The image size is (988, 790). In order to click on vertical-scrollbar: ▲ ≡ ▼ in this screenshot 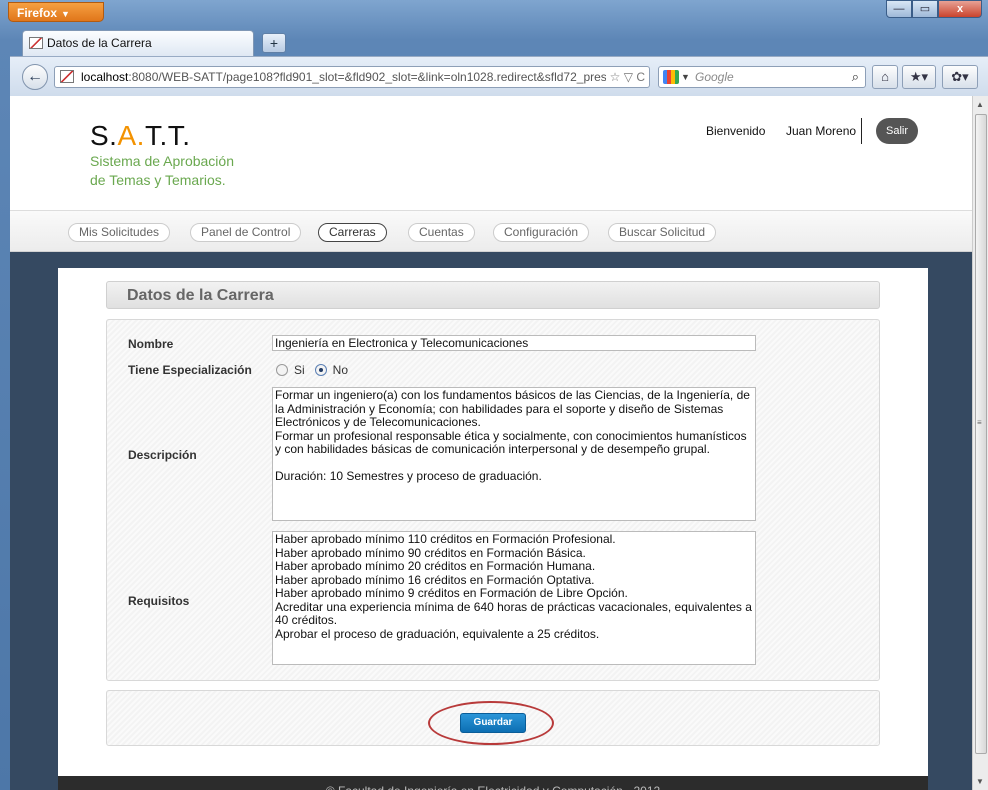, I will do `click(980, 443)`.